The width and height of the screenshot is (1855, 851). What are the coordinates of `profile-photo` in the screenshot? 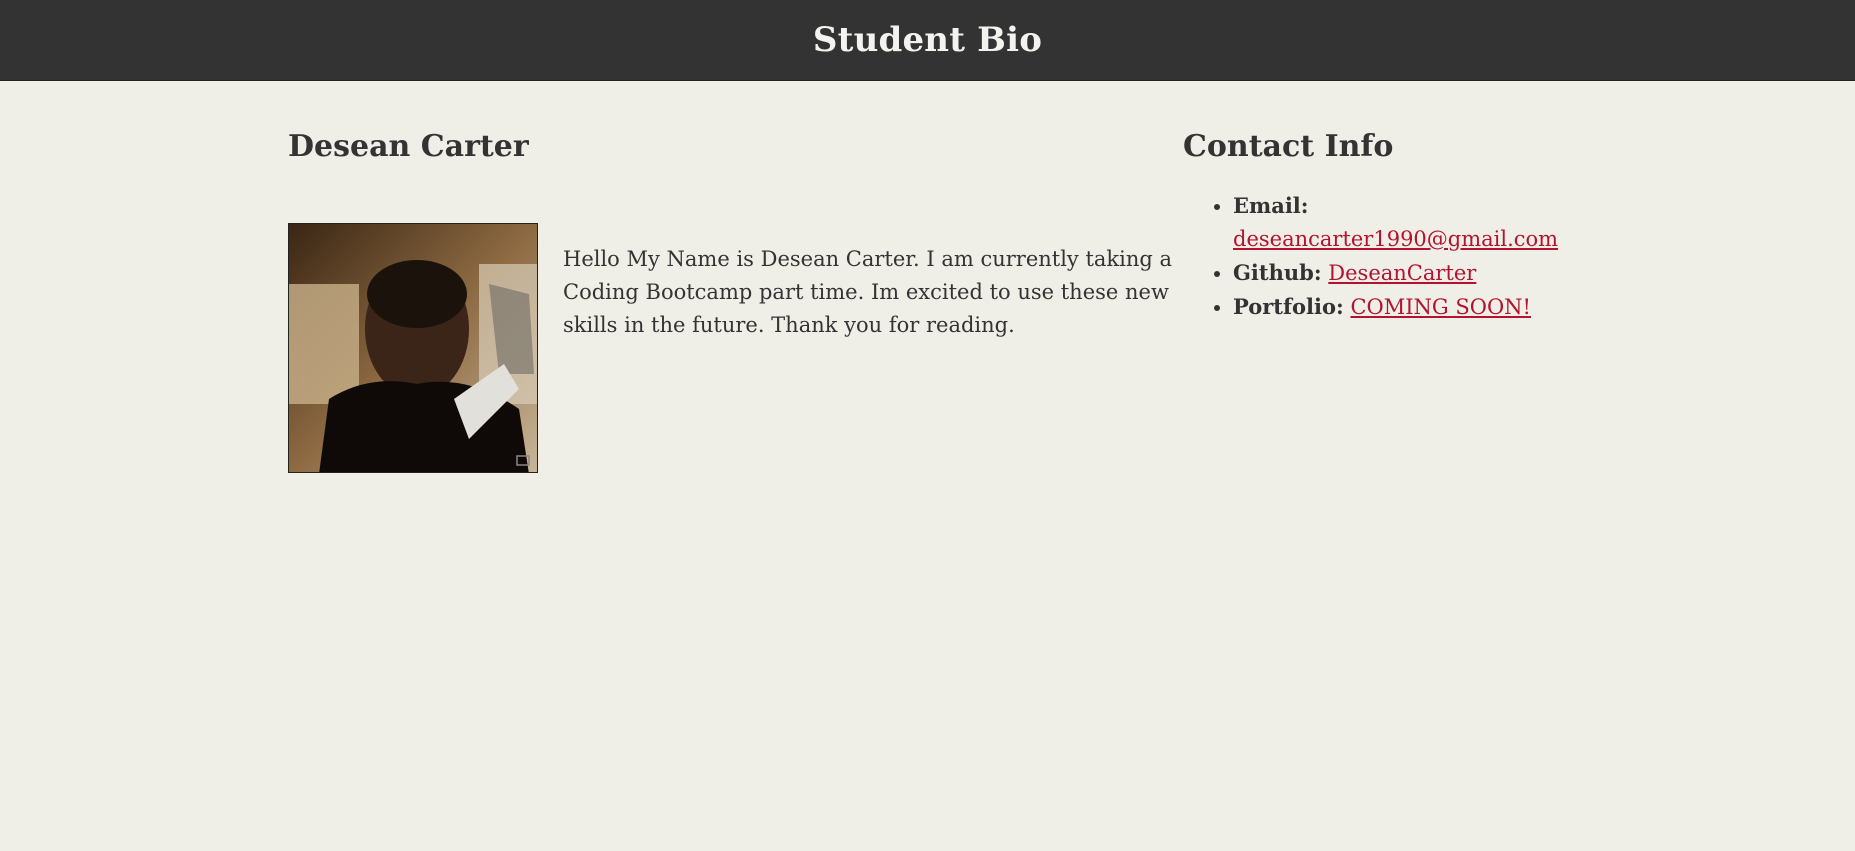 It's located at (413, 348).